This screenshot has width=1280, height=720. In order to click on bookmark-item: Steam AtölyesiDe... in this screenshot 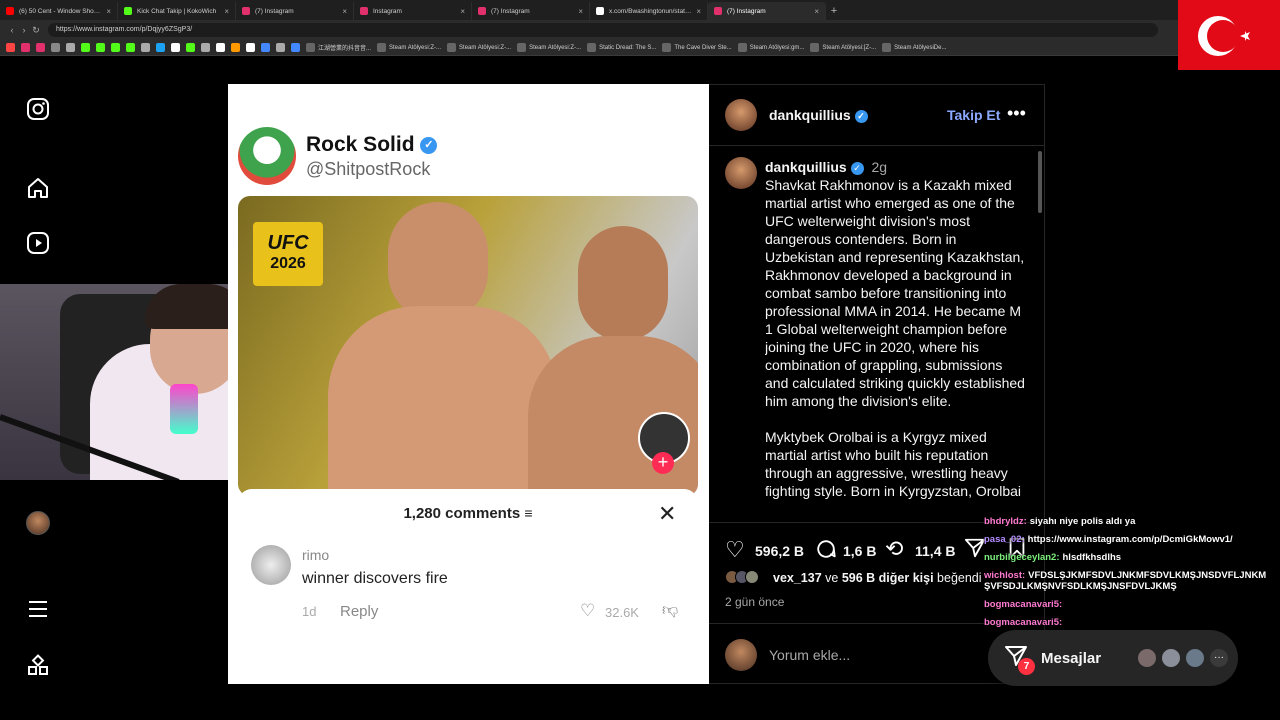, I will do `click(914, 47)`.